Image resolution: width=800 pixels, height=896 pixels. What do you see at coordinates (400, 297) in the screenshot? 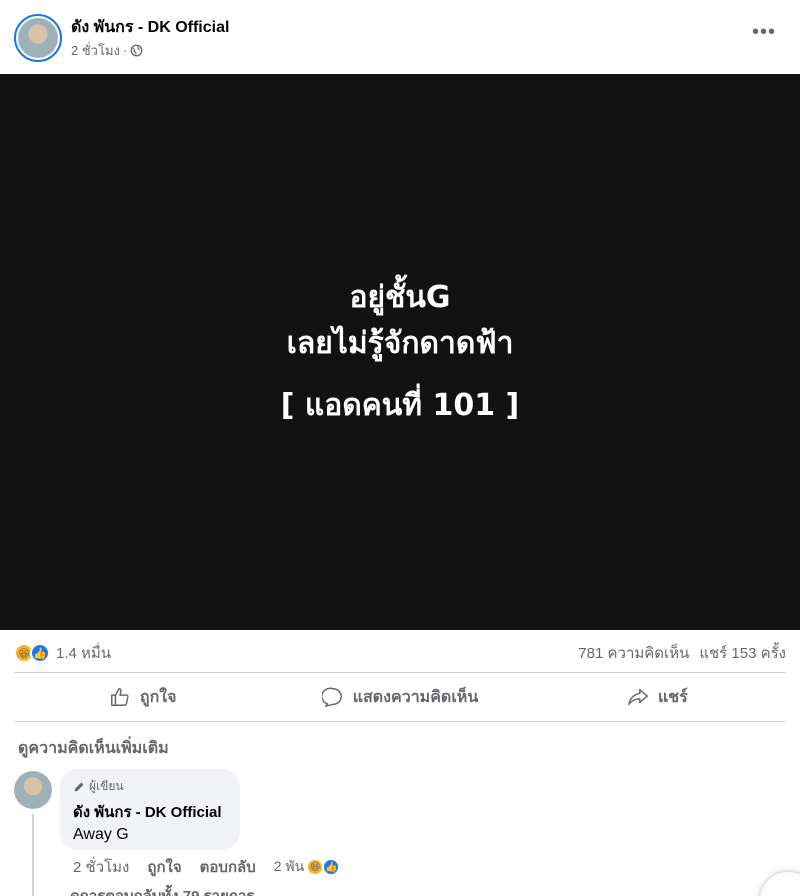
I see `media-text-line1: อยู่ชั้นG` at bounding box center [400, 297].